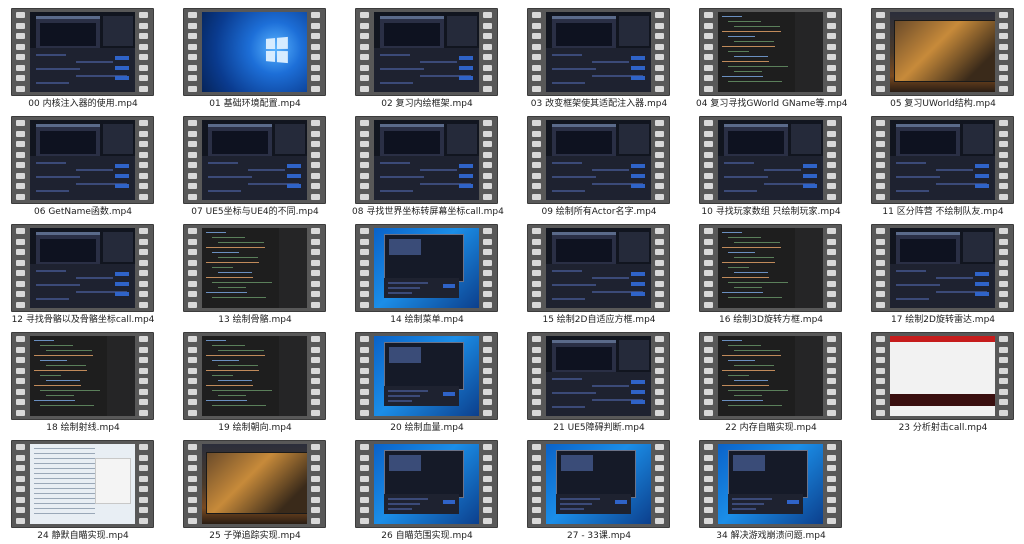 This screenshot has height=544, width=1024. What do you see at coordinates (771, 212) in the screenshot?
I see `file-name-label: 10 寻找玩家数组 只绘制玩家.mp4` at bounding box center [771, 212].